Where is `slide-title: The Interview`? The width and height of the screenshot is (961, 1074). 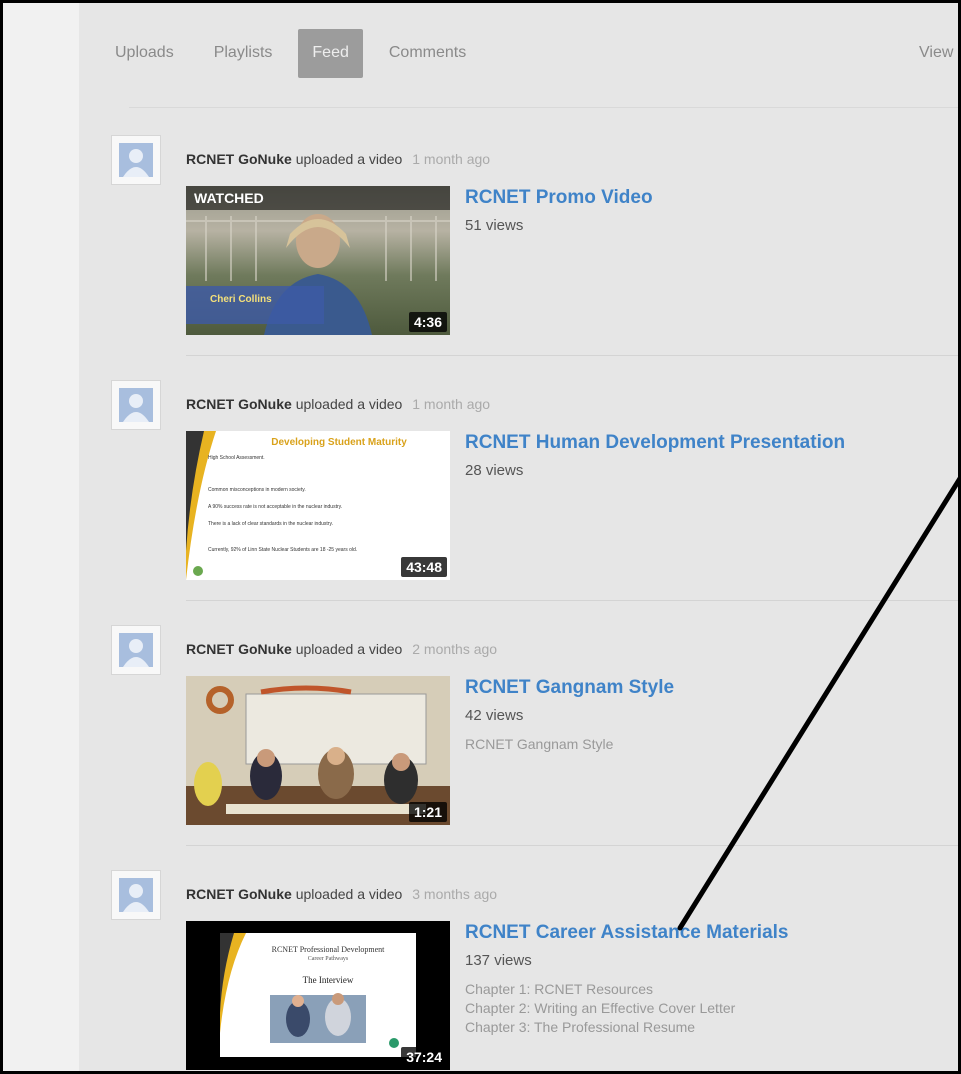
slide-title: The Interview is located at coordinates (328, 980).